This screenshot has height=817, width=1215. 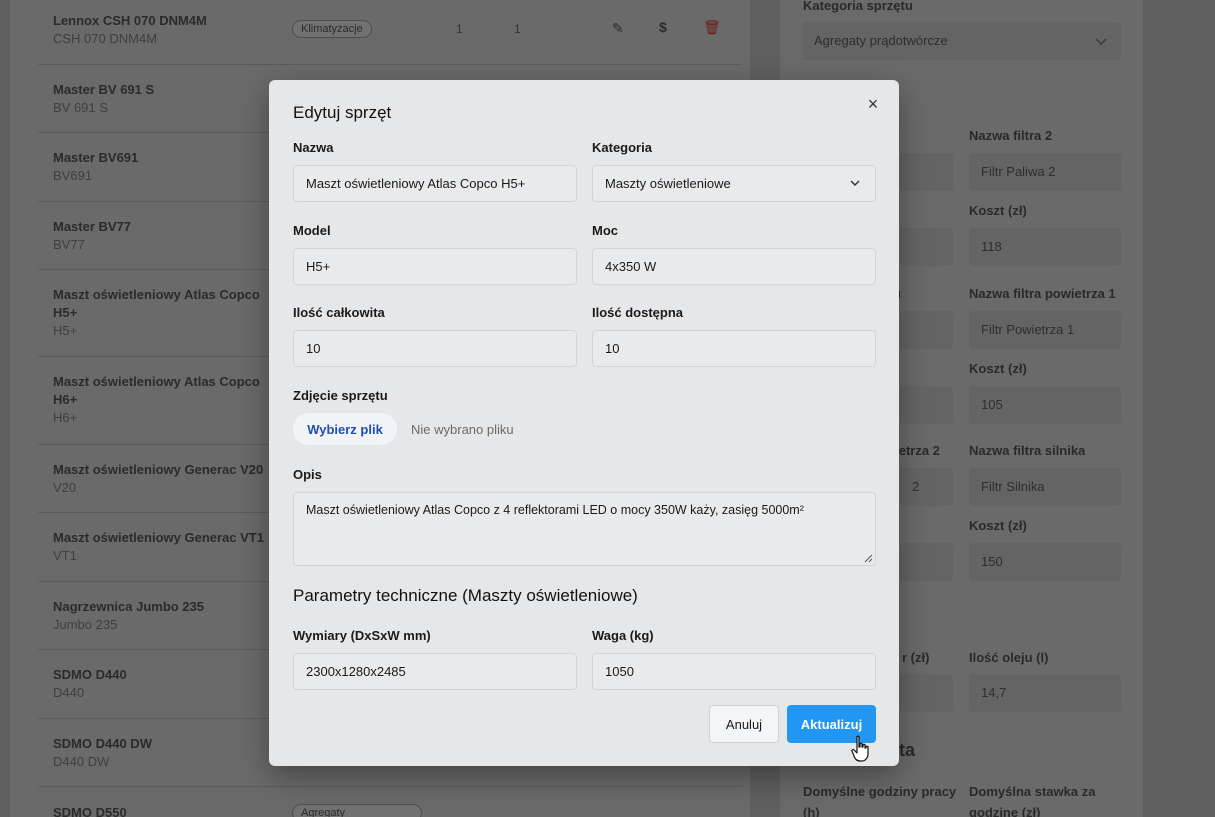 I want to click on air-filter1-label: Nazwa filtra powietrza 1, so click(x=1042, y=293).